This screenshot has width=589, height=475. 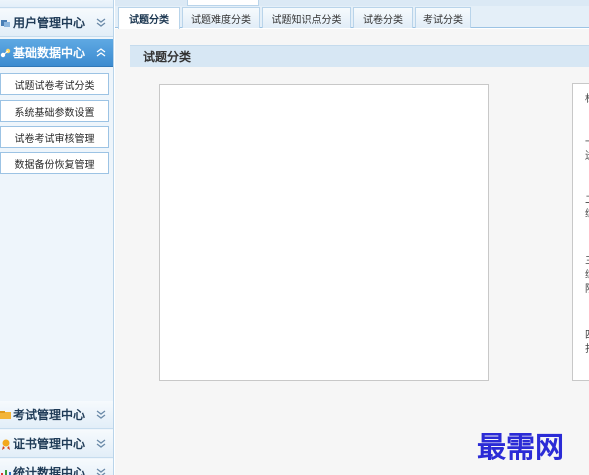 What do you see at coordinates (221, 17) in the screenshot?
I see `tab-difficulty-category: 试题难度分类` at bounding box center [221, 17].